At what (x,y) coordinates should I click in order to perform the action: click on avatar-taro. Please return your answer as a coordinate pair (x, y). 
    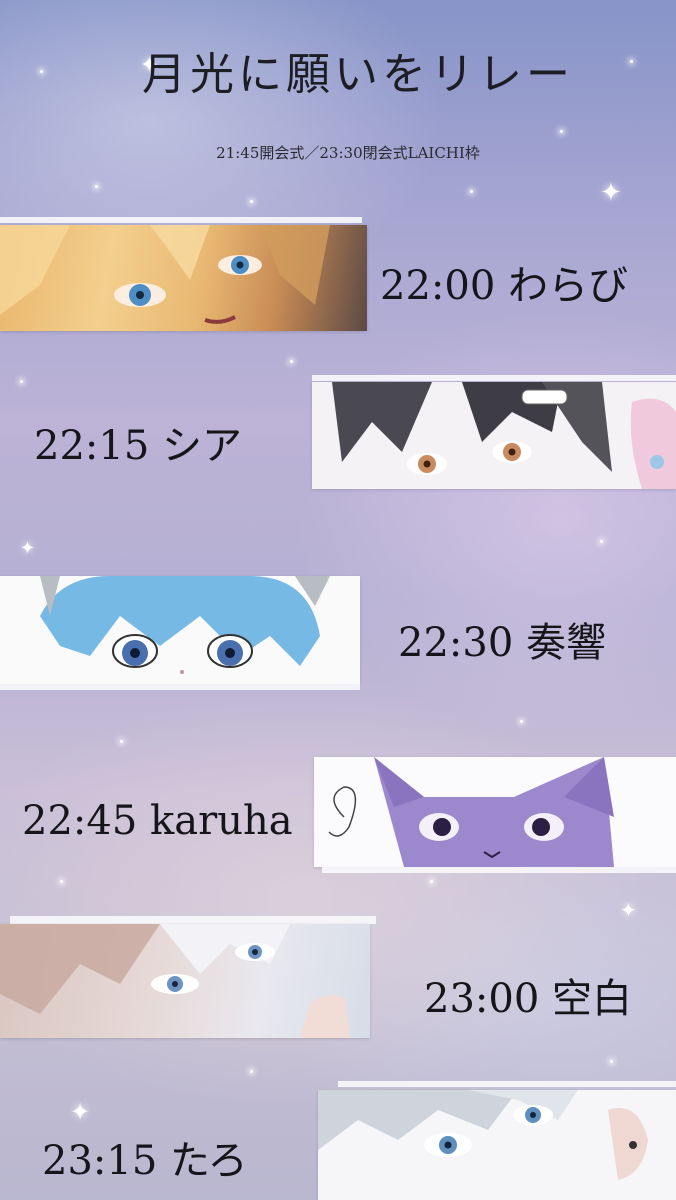
    Looking at the image, I should click on (497, 1145).